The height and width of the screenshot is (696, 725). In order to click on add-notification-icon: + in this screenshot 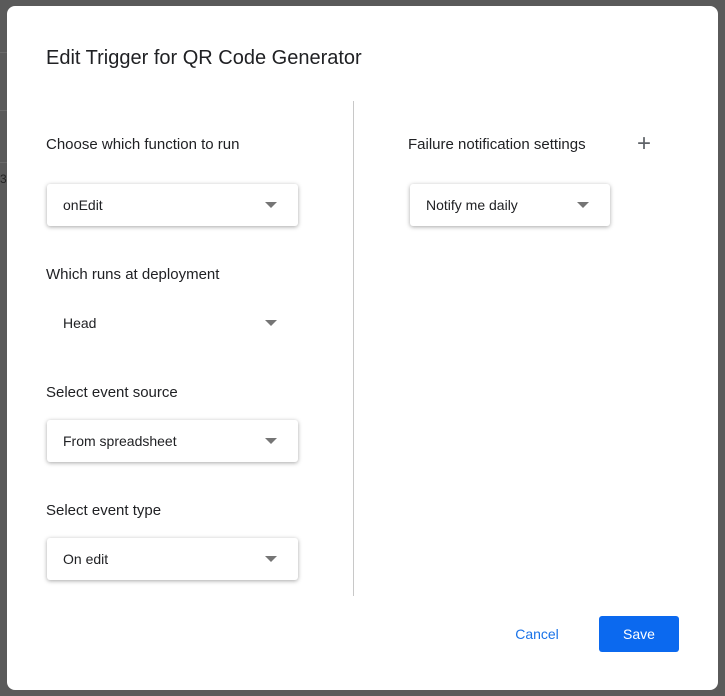, I will do `click(644, 144)`.